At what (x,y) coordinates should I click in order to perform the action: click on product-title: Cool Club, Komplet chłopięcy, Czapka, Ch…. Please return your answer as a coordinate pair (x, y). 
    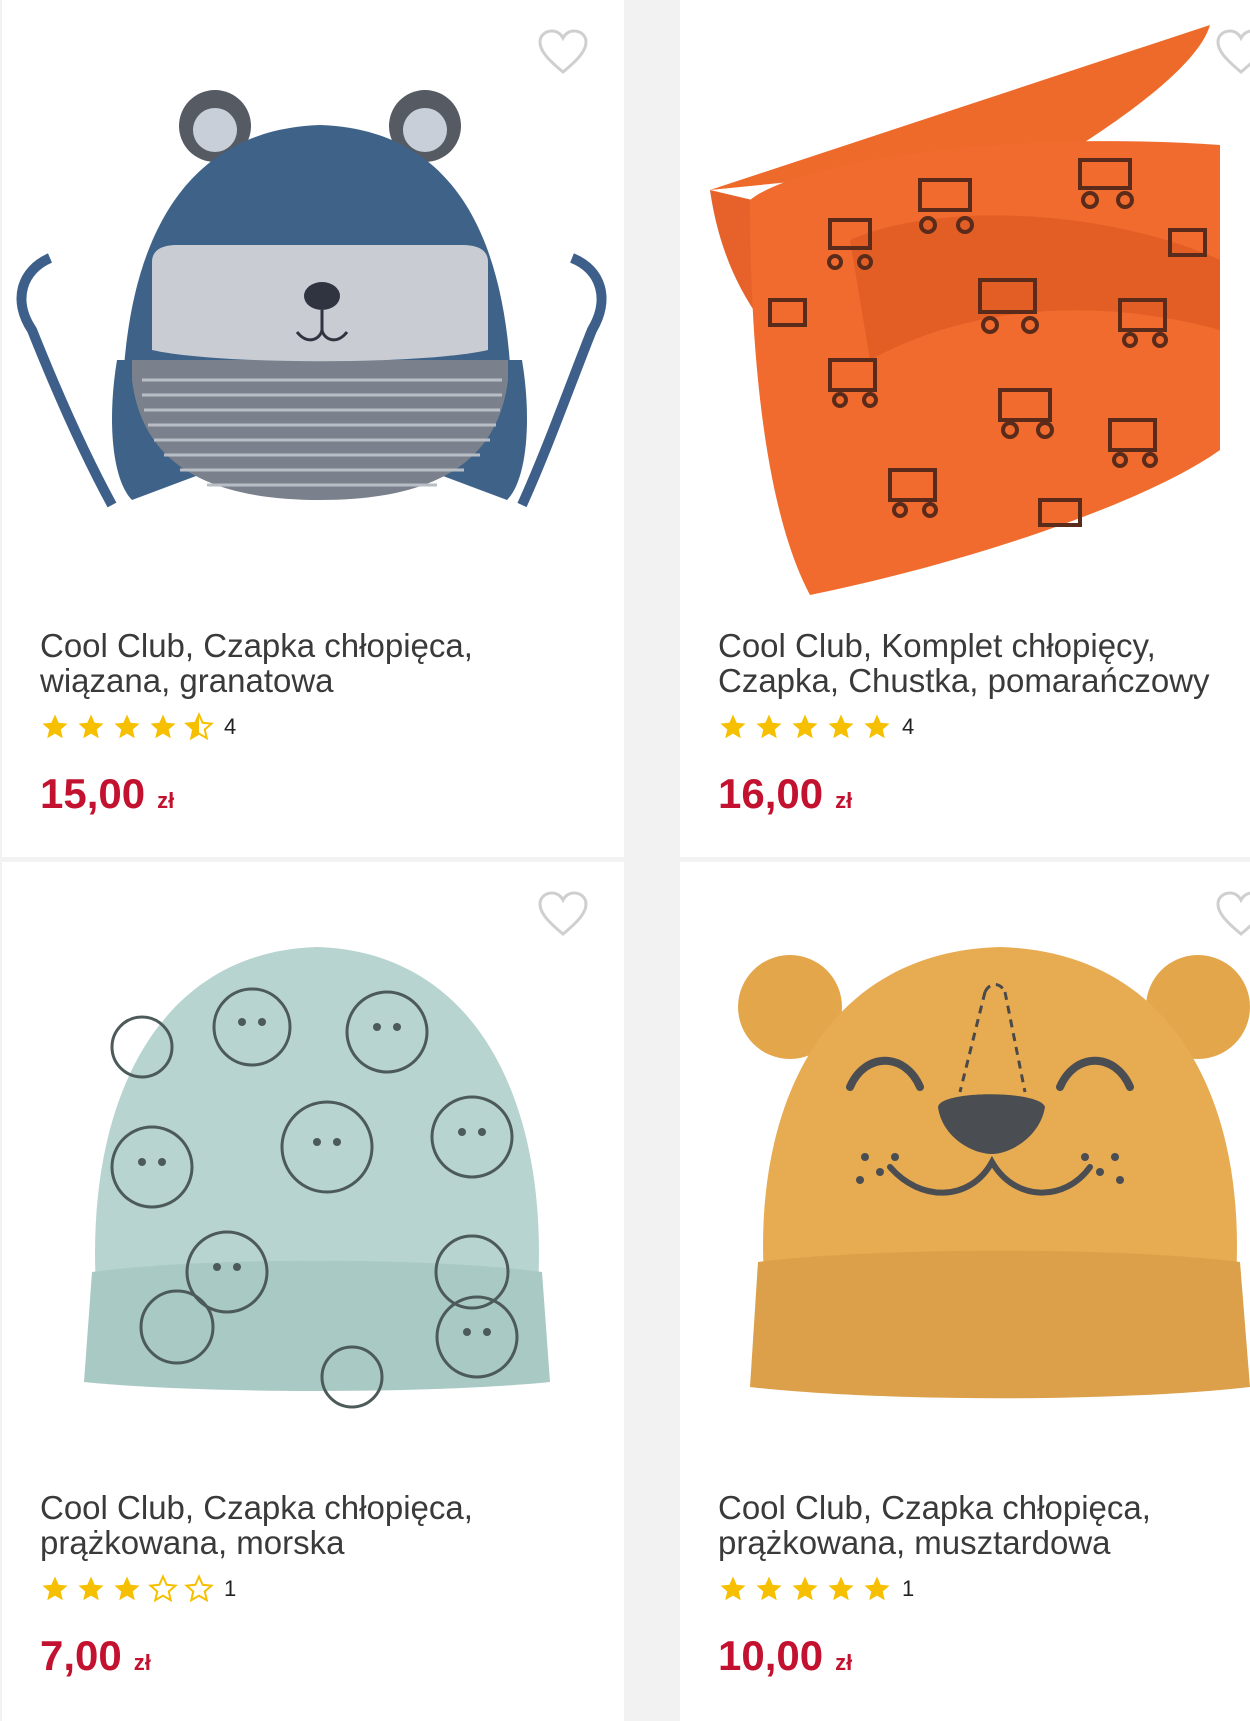
    Looking at the image, I should click on (984, 663).